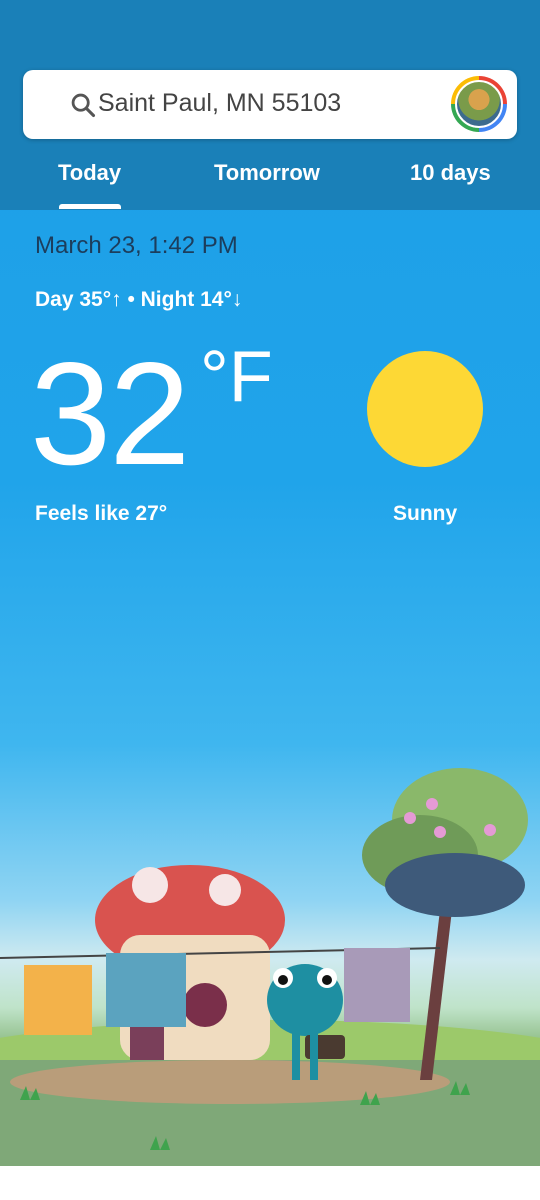 This screenshot has width=540, height=1200. What do you see at coordinates (236, 377) in the screenshot?
I see `temperature-unit: °F` at bounding box center [236, 377].